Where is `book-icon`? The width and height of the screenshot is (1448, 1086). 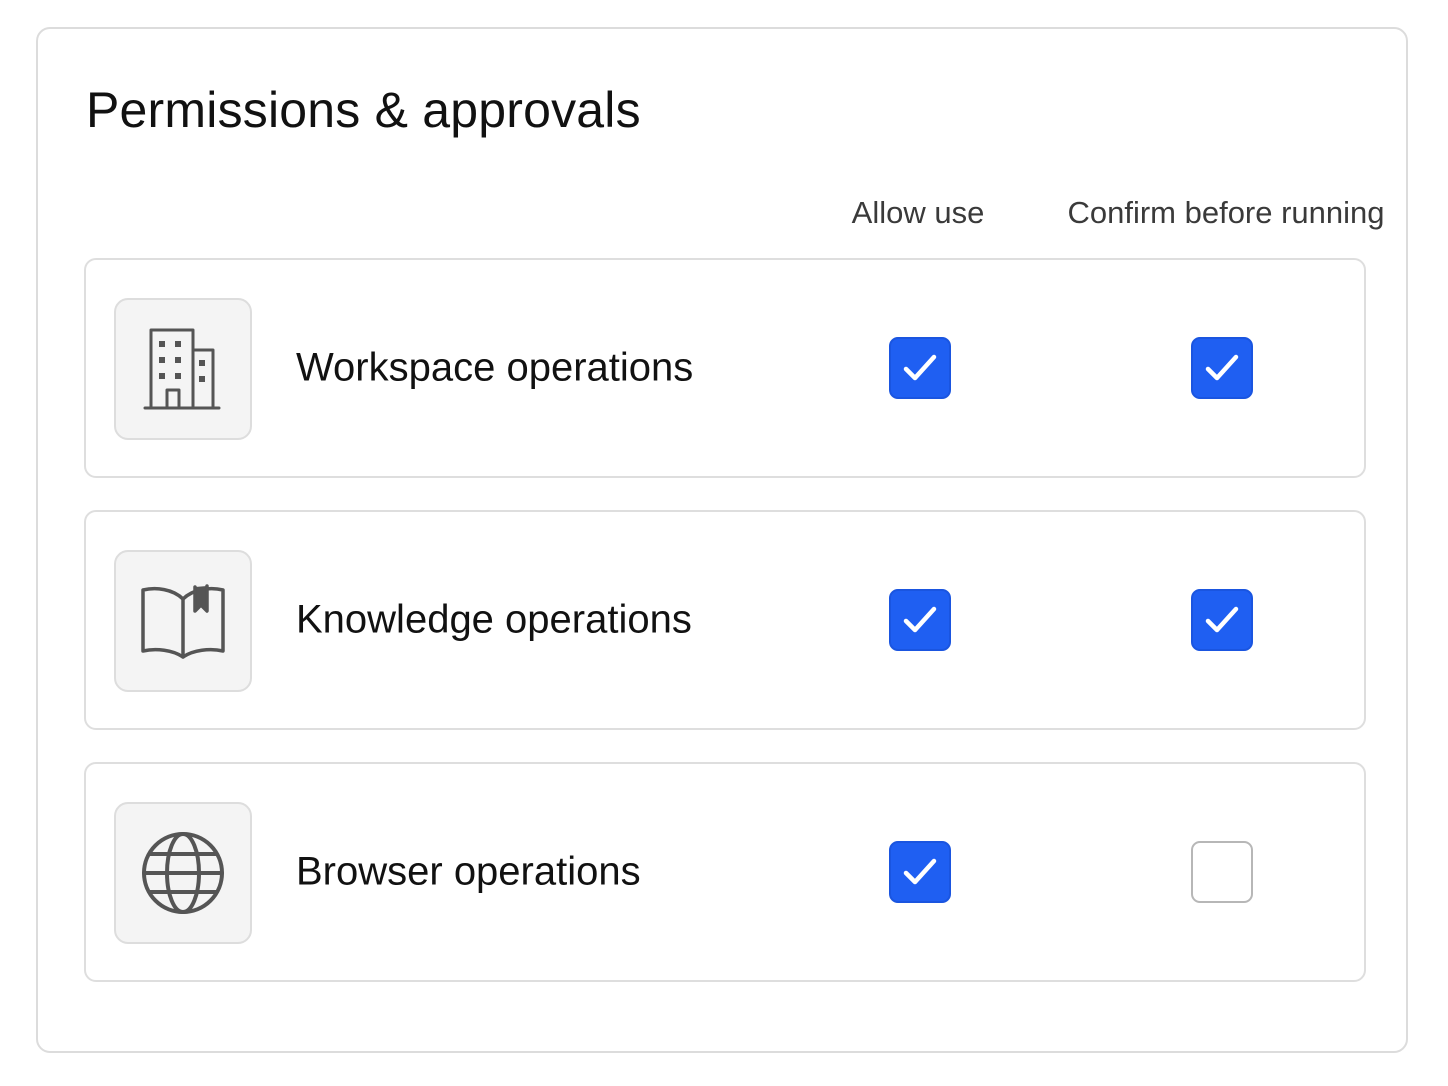 book-icon is located at coordinates (183, 621).